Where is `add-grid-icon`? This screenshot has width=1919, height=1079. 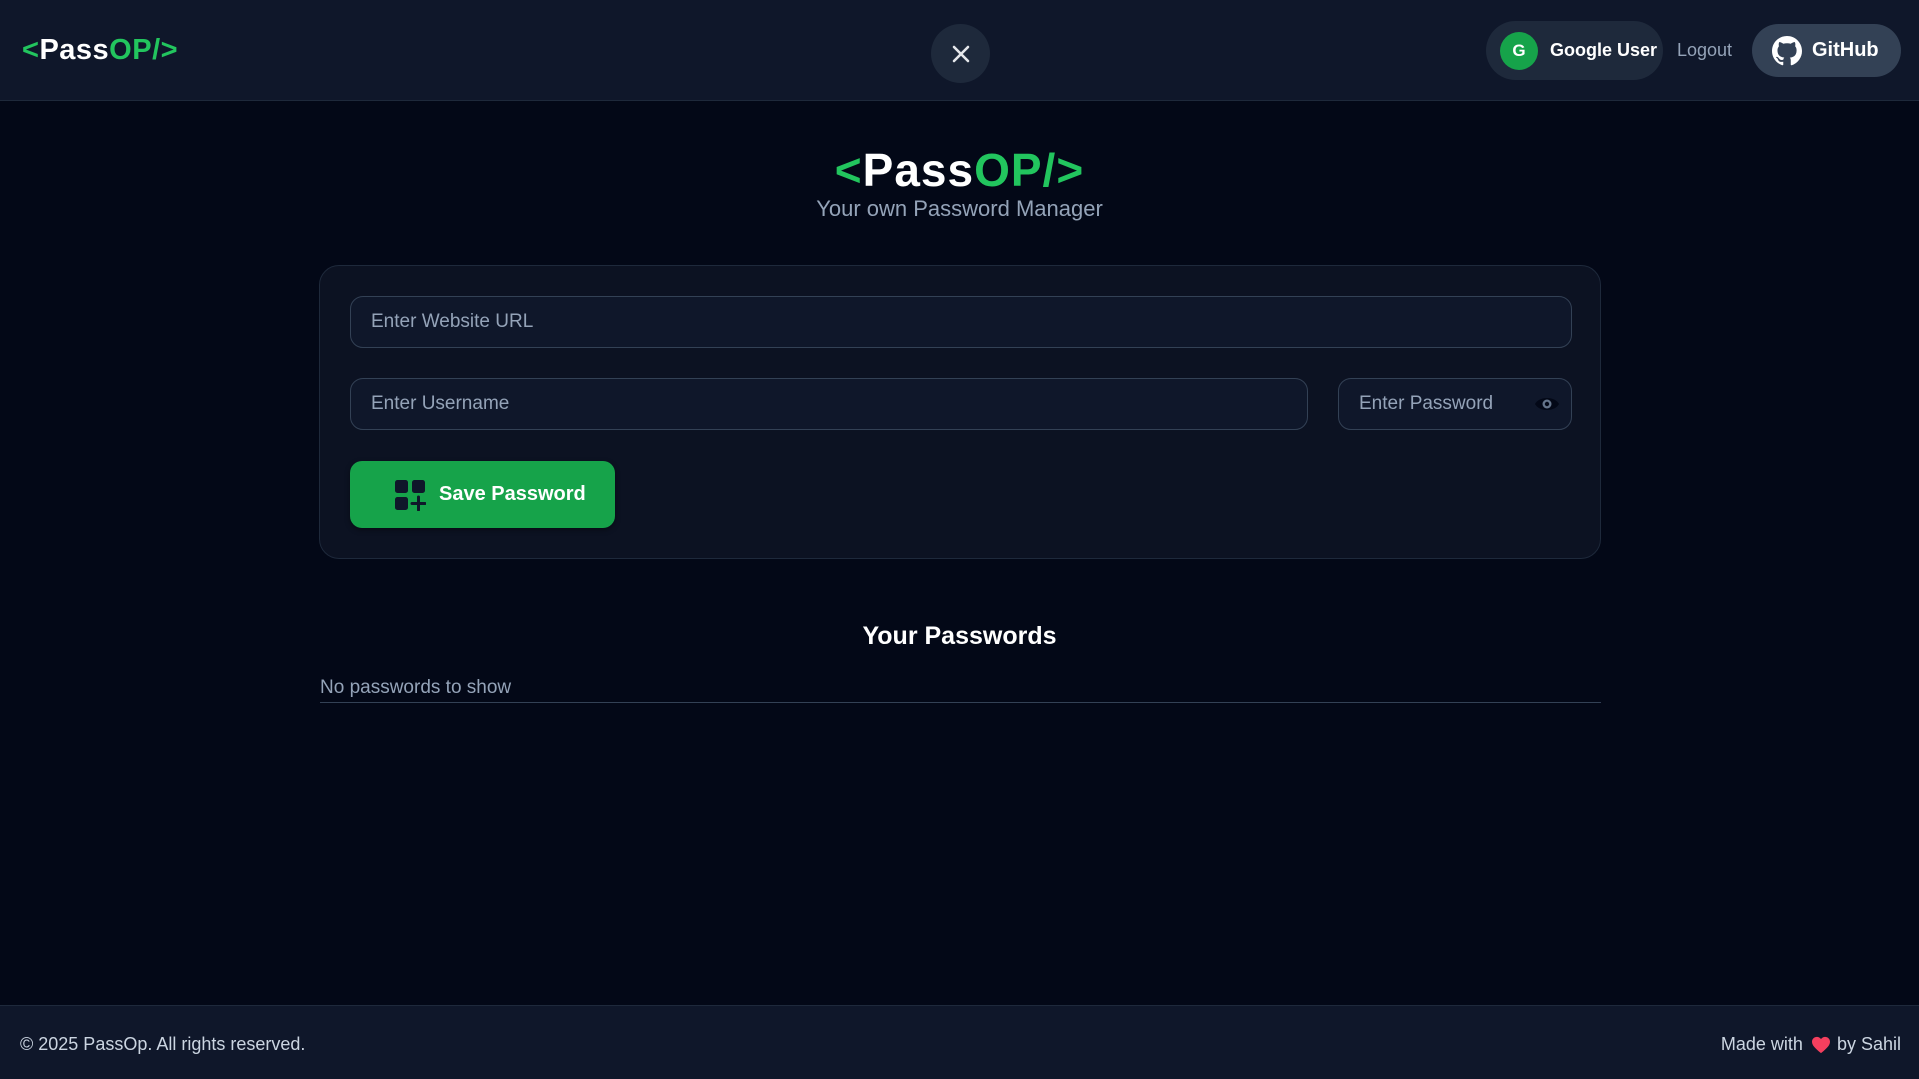 add-grid-icon is located at coordinates (410, 495).